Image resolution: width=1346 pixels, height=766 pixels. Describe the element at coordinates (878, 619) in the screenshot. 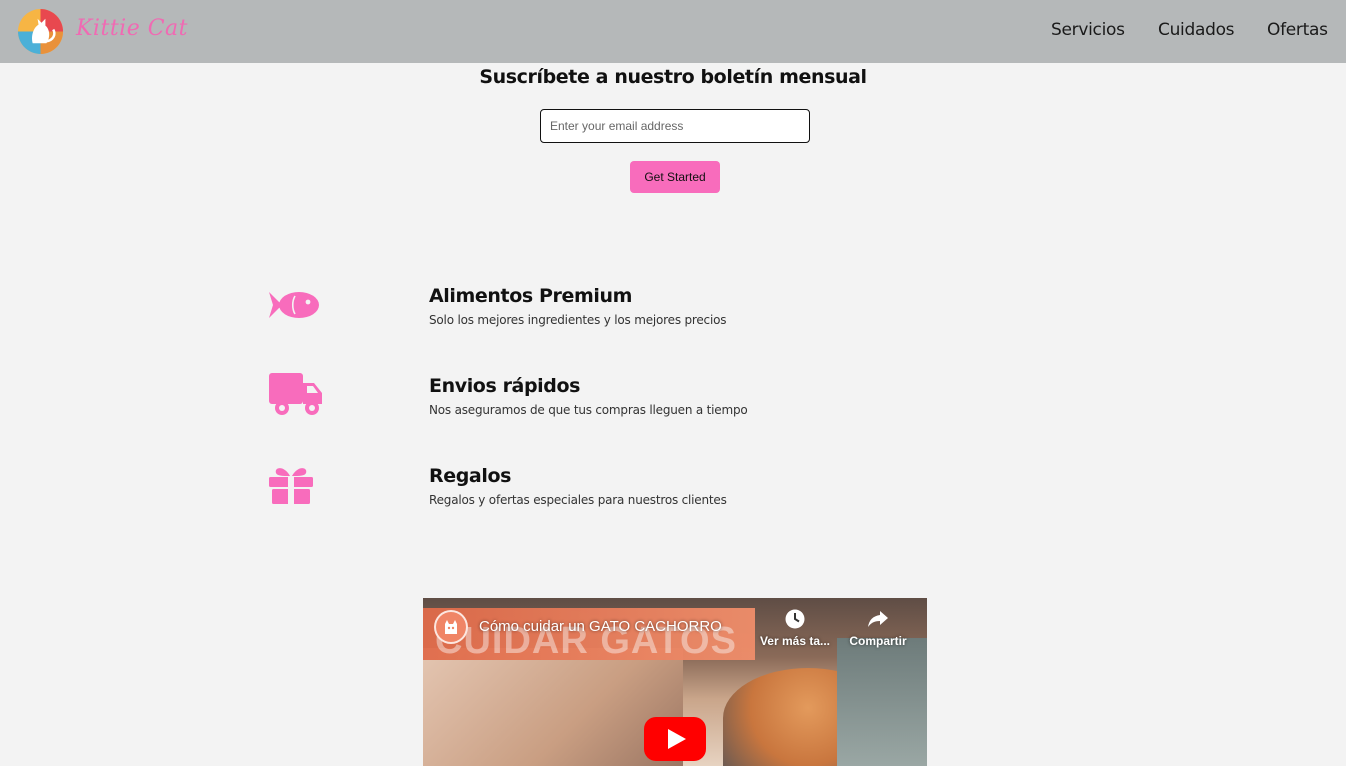

I see `share-icon` at that location.